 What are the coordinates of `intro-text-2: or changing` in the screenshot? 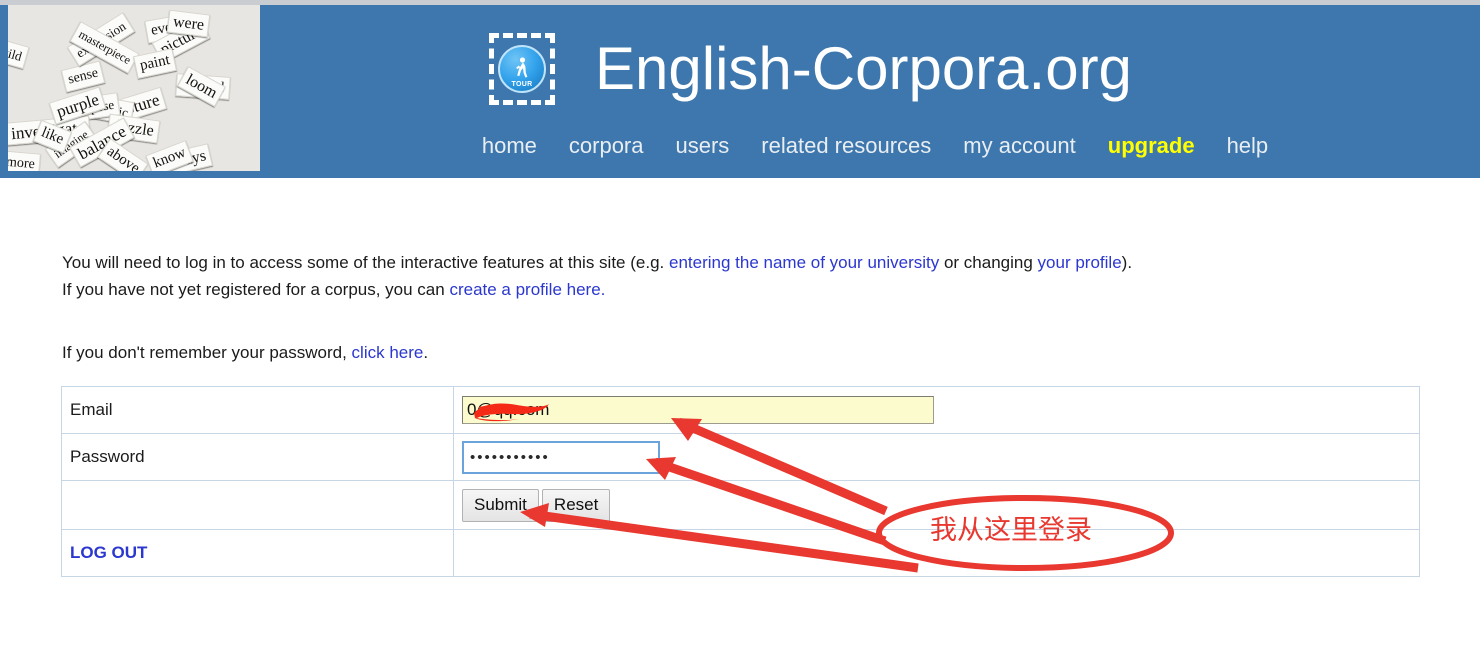 It's located at (988, 262).